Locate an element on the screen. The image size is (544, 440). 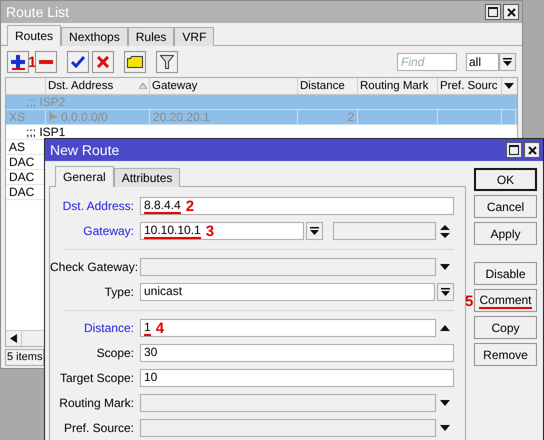
input-field: 1 4 is located at coordinates (288, 328).